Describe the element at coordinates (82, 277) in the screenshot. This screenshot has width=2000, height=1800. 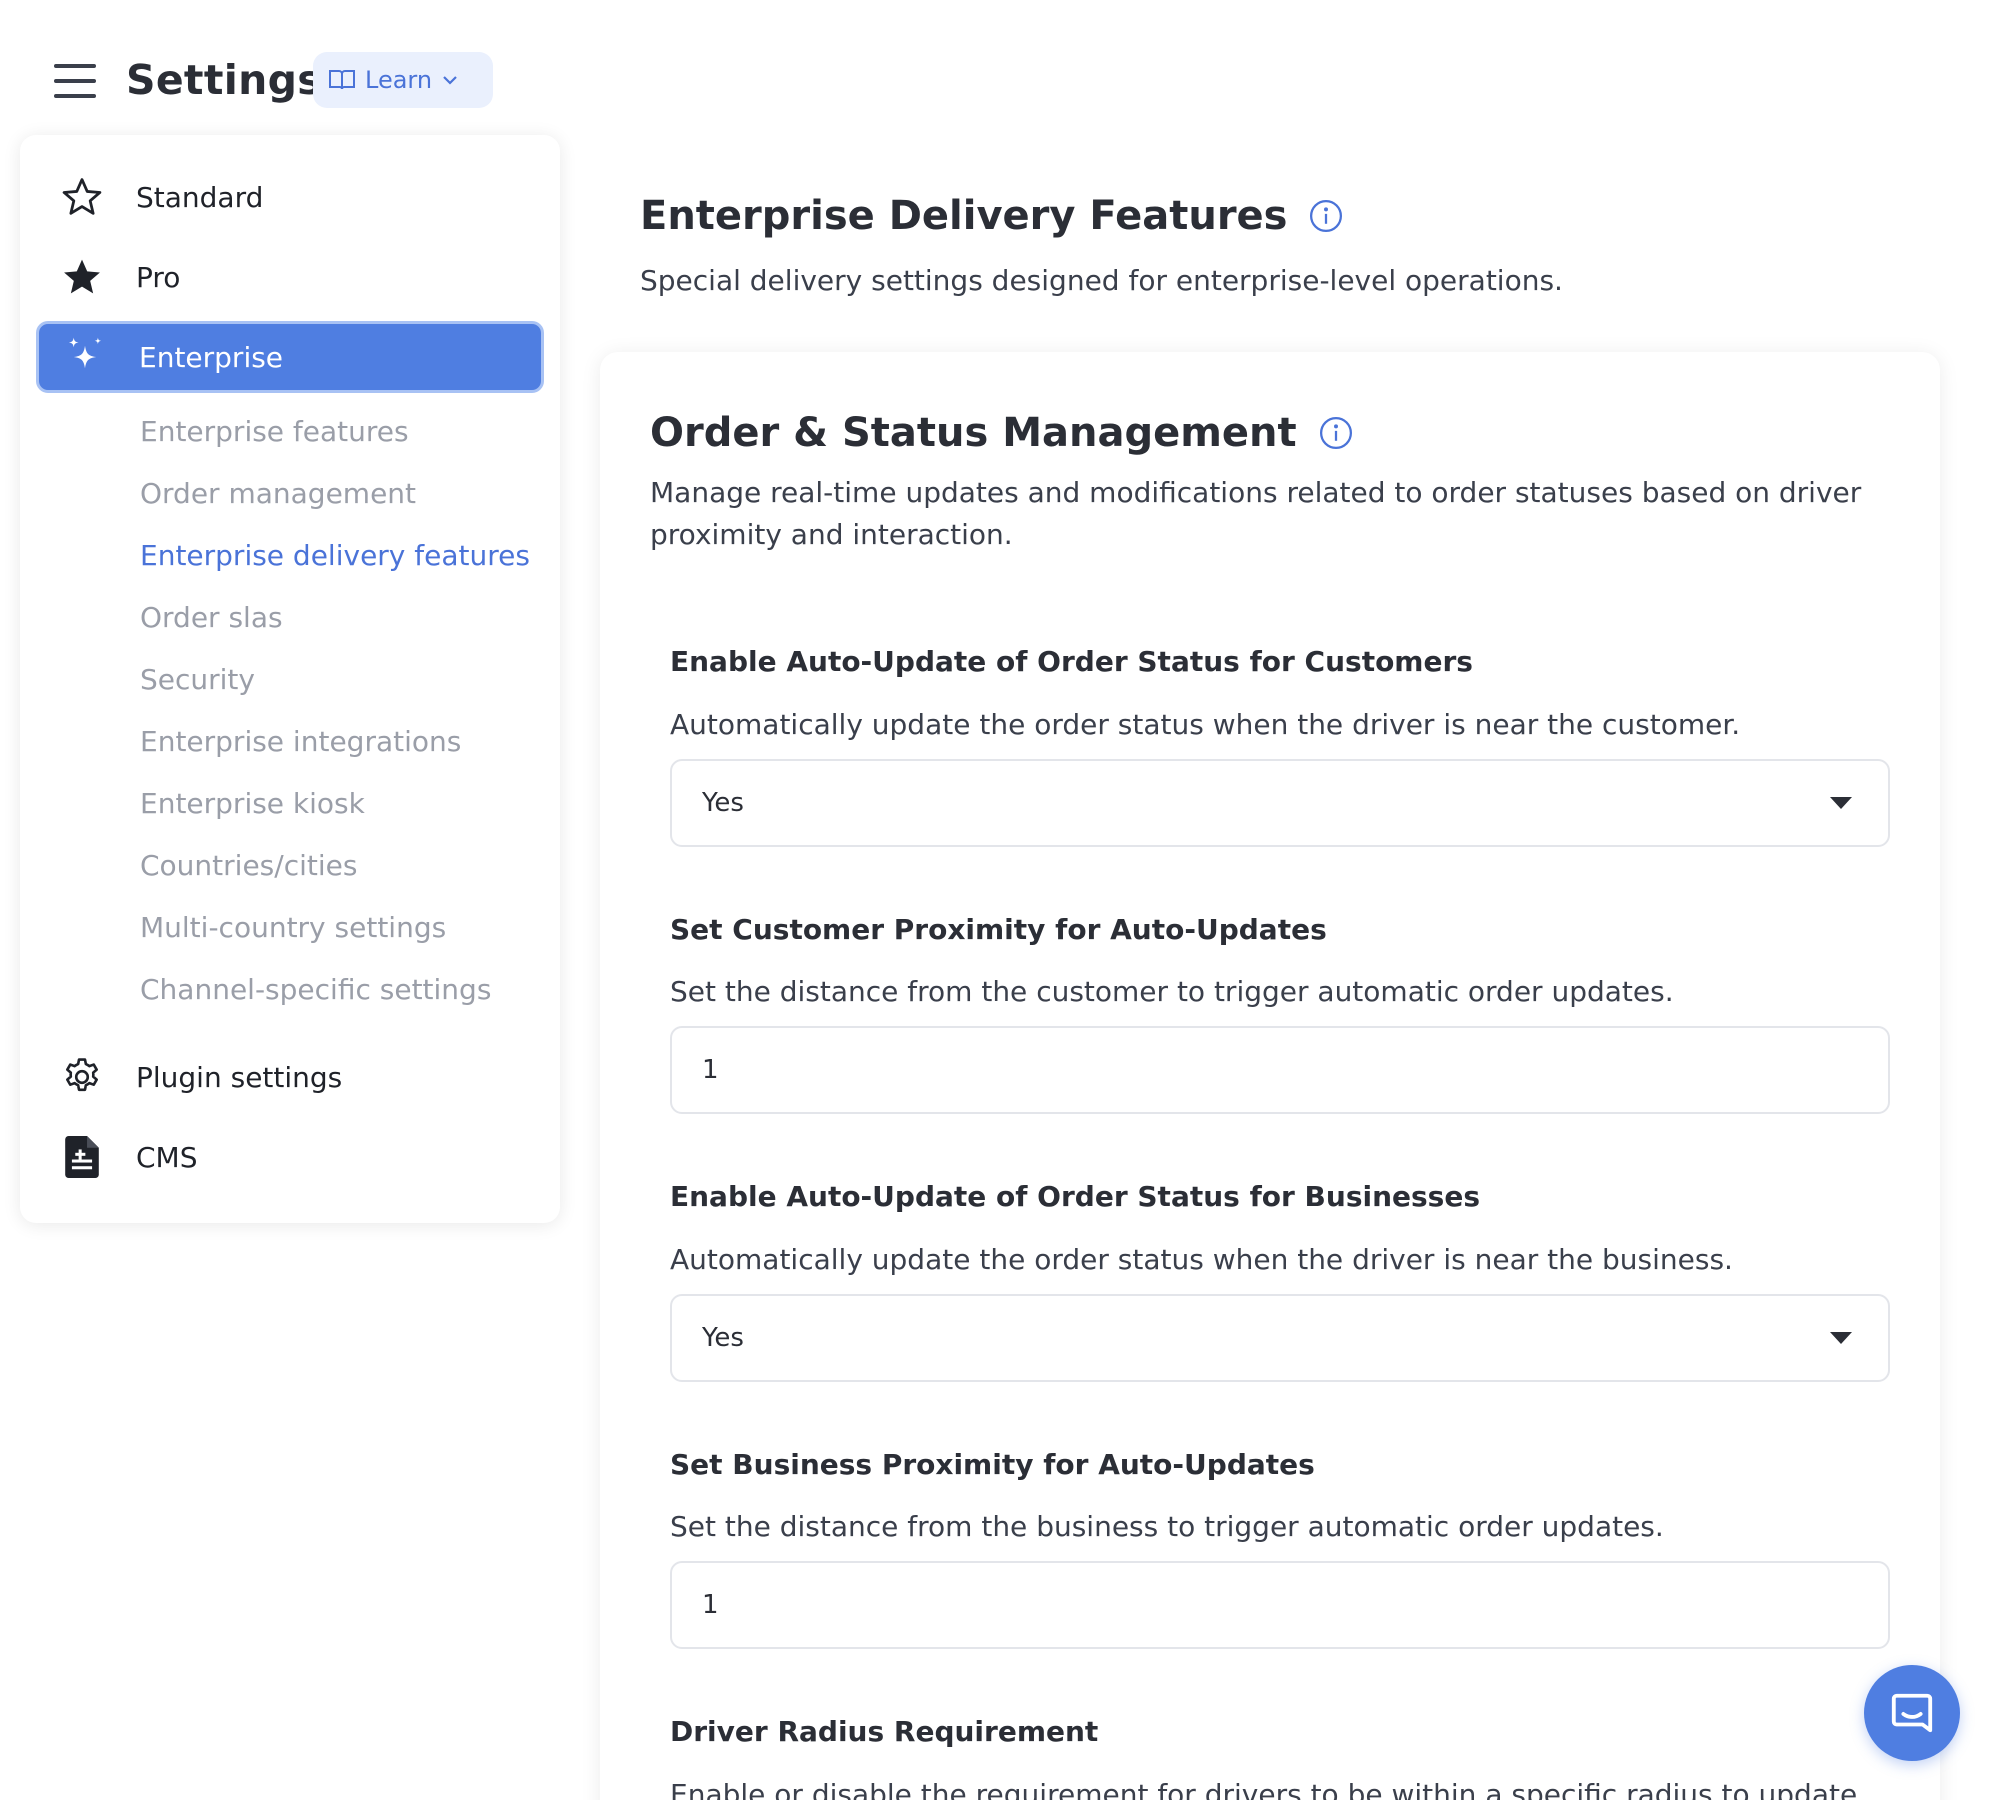
I see `star-filled-icon` at that location.